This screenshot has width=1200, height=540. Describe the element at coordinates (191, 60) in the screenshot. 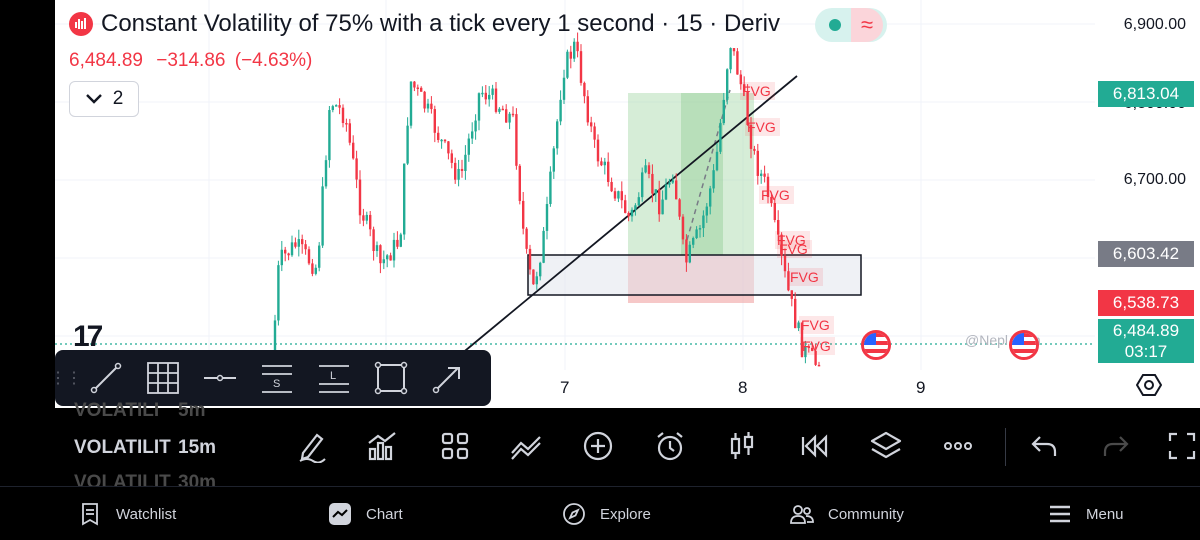

I see `price-change: −314.86` at that location.